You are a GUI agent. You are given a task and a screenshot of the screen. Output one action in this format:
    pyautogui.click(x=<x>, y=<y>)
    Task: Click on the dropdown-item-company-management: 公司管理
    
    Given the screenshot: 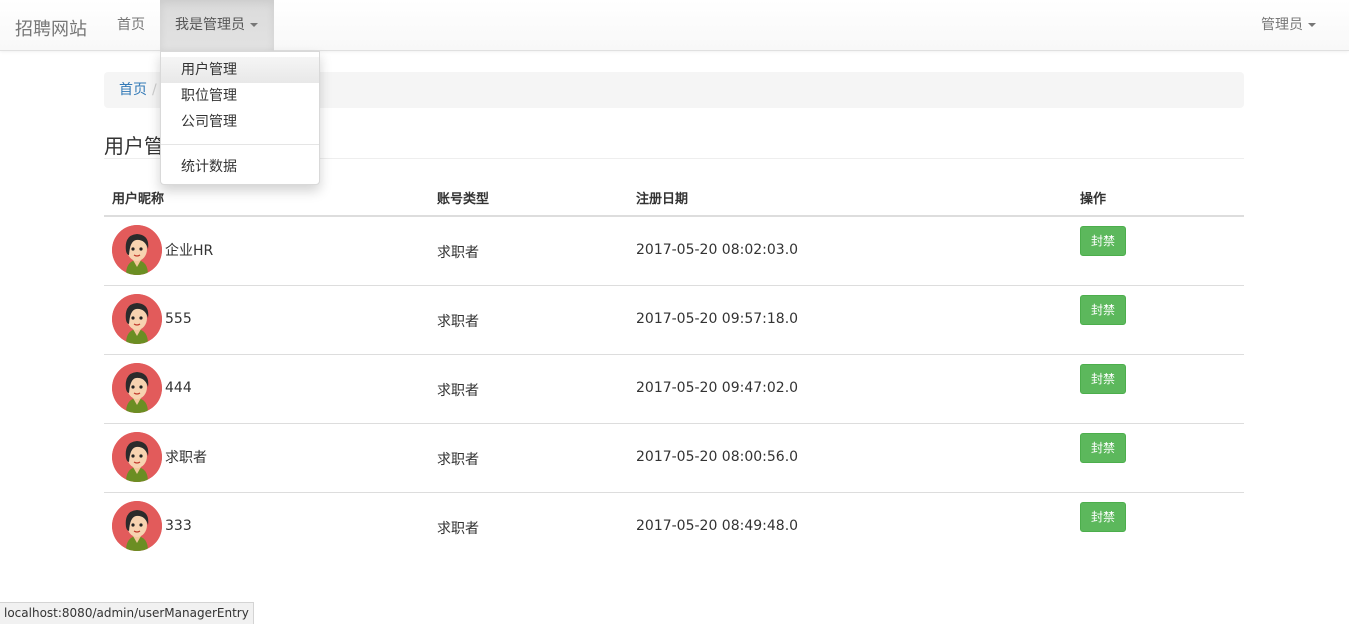 What is the action you would take?
    pyautogui.click(x=240, y=122)
    